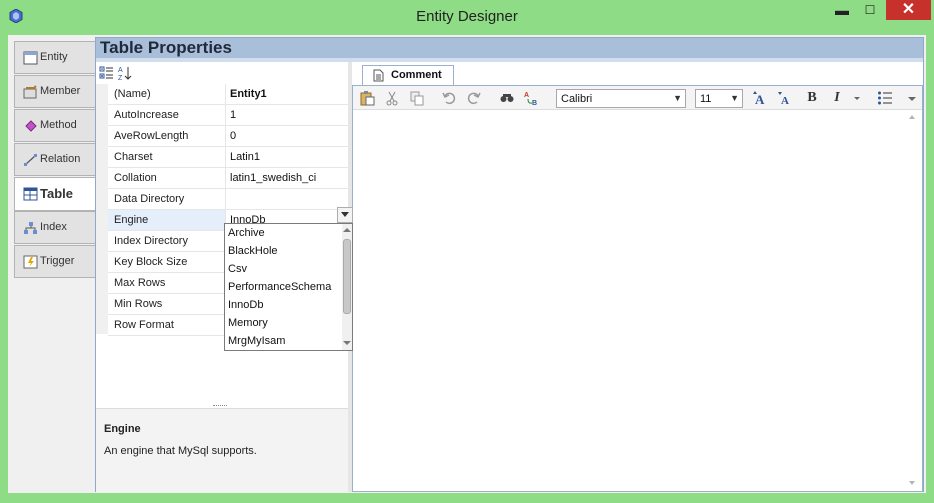 This screenshot has width=934, height=503. I want to click on font-size-value: 11, so click(706, 99).